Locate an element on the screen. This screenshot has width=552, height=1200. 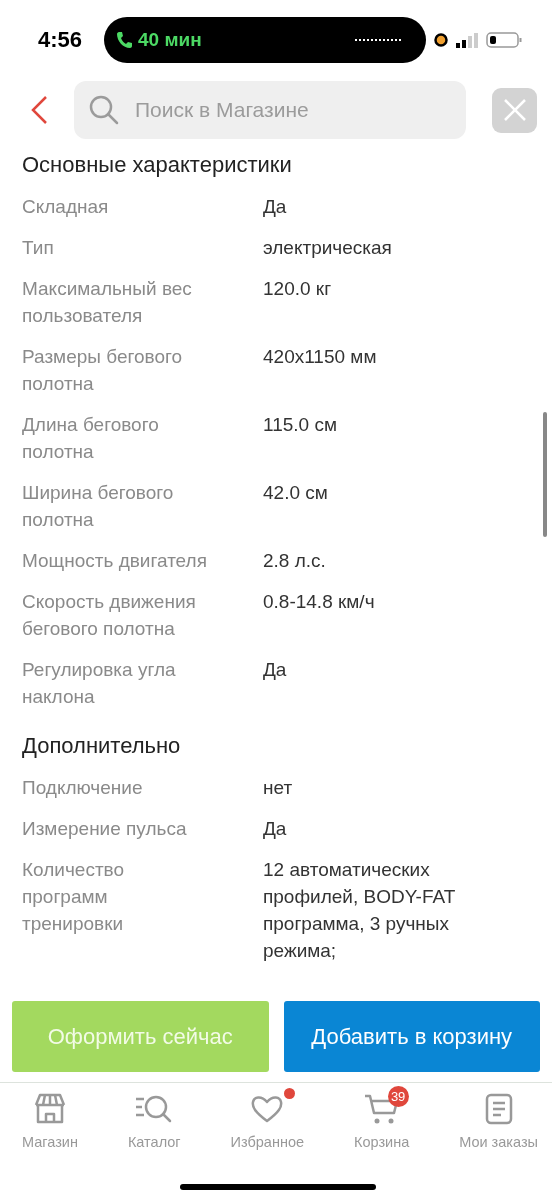
spec-value: 12 автоматических профилей, BODY-FAT программа, 3 ручных режима; is located at coordinates (359, 910).